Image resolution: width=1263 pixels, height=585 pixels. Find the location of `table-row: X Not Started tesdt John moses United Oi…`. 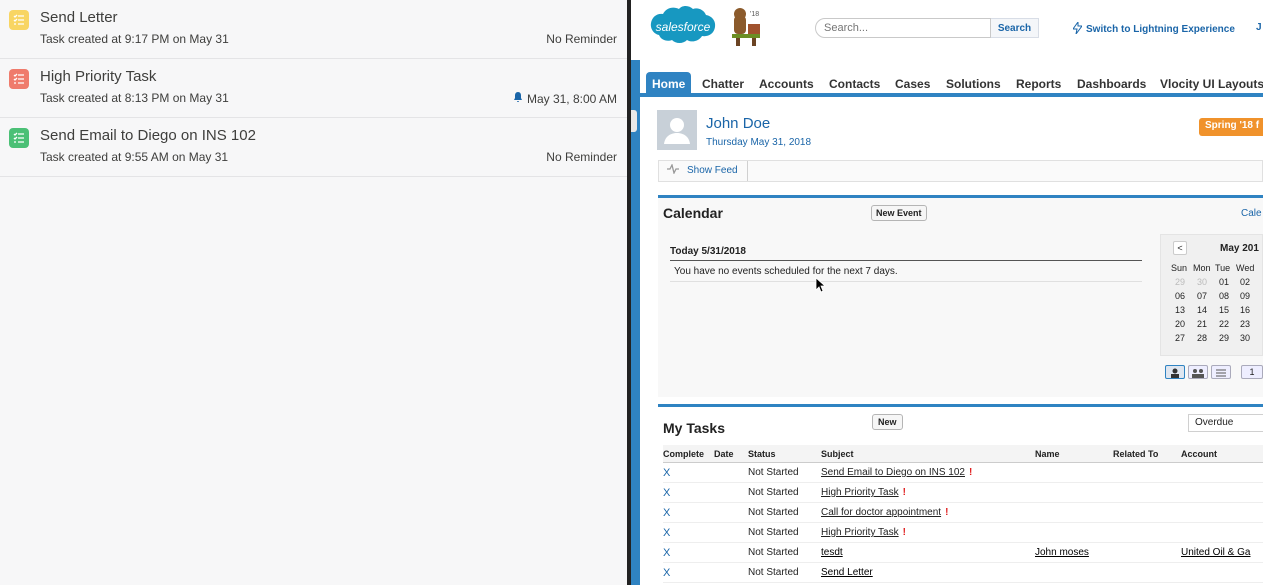

table-row: X Not Started tesdt John moses United Oi… is located at coordinates (963, 553).